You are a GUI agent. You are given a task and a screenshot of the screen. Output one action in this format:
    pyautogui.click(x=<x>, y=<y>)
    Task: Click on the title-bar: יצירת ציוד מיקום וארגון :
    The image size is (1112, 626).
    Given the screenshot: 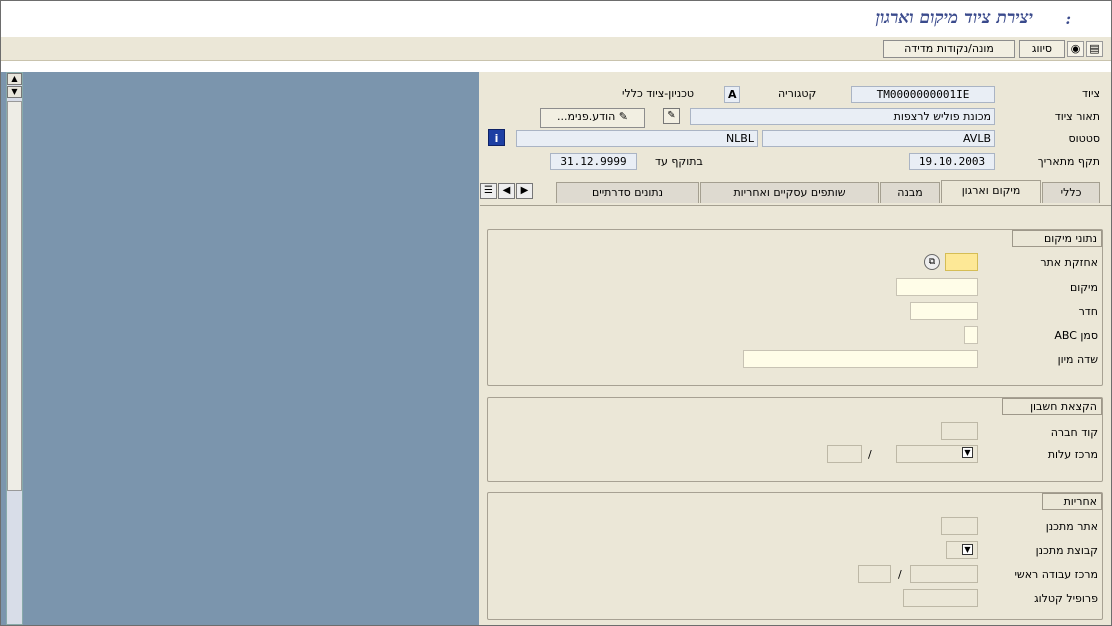 What is the action you would take?
    pyautogui.click(x=556, y=19)
    